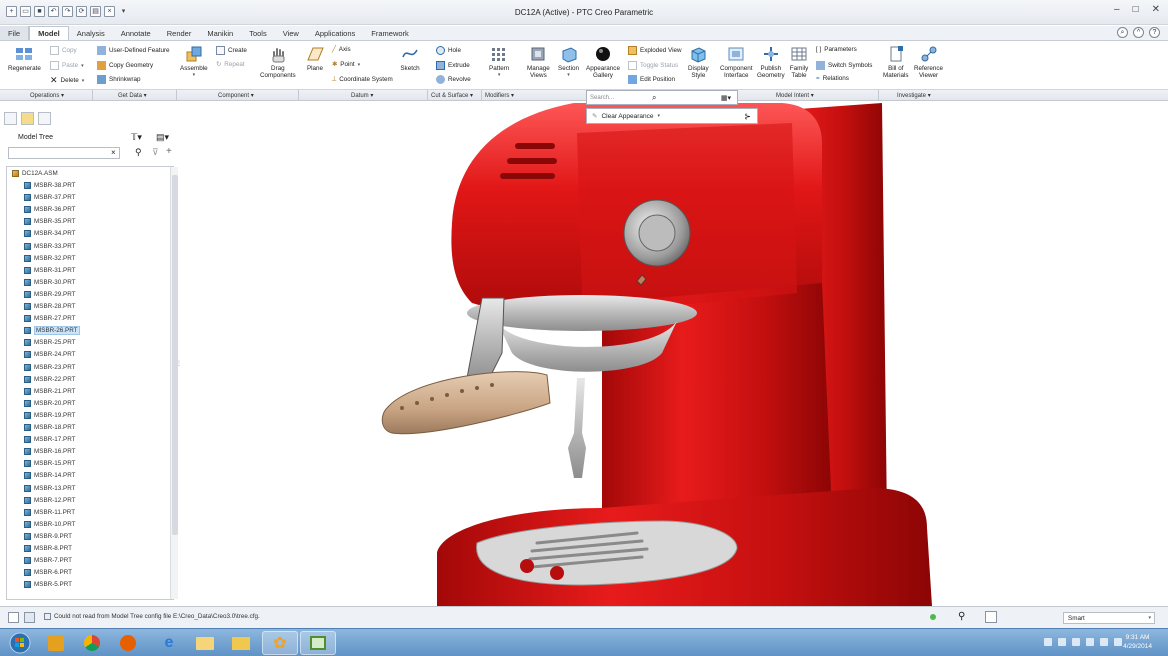  Describe the element at coordinates (50, 367) in the screenshot. I see `tree-item: MSBR-23.PRT` at that location.